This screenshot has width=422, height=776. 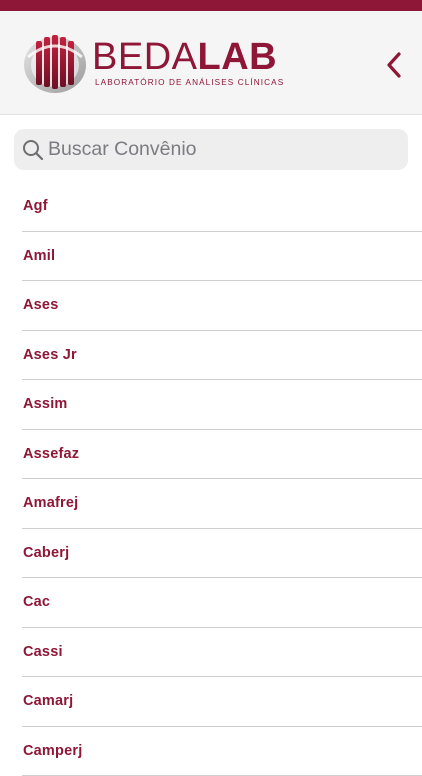 What do you see at coordinates (218, 149) in the screenshot?
I see `search-input` at bounding box center [218, 149].